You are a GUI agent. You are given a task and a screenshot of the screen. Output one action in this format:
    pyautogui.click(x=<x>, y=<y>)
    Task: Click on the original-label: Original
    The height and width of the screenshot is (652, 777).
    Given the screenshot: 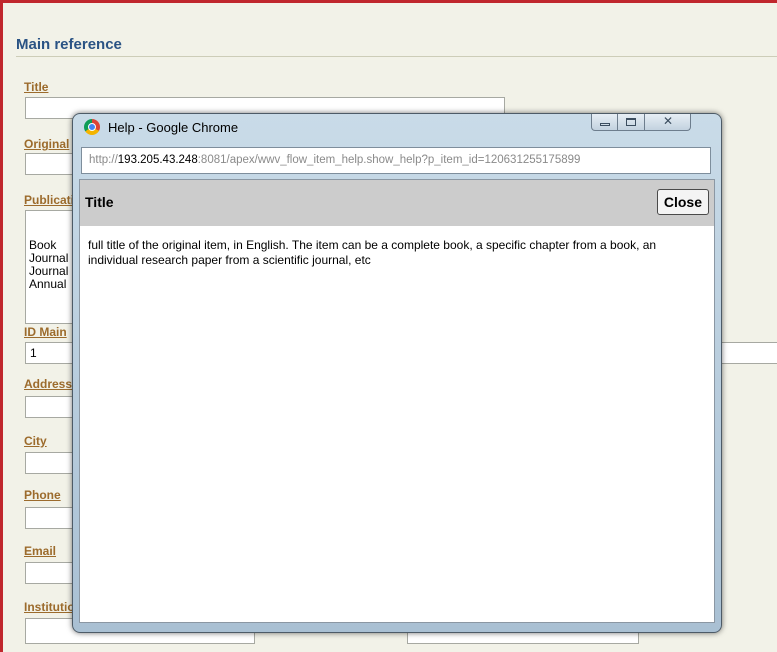 What is the action you would take?
    pyautogui.click(x=46, y=144)
    